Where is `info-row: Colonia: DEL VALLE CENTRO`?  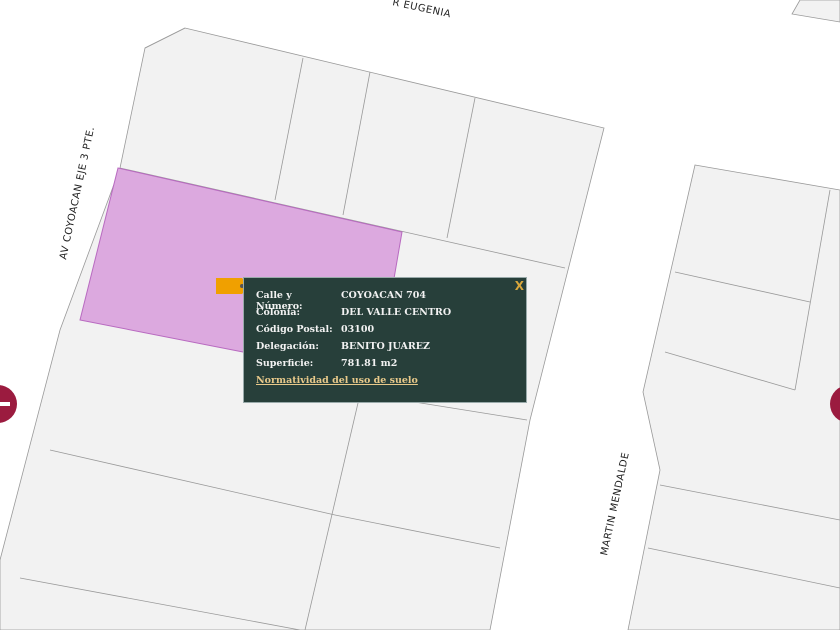
info-row: Colonia: DEL VALLE CENTRO is located at coordinates (353, 312).